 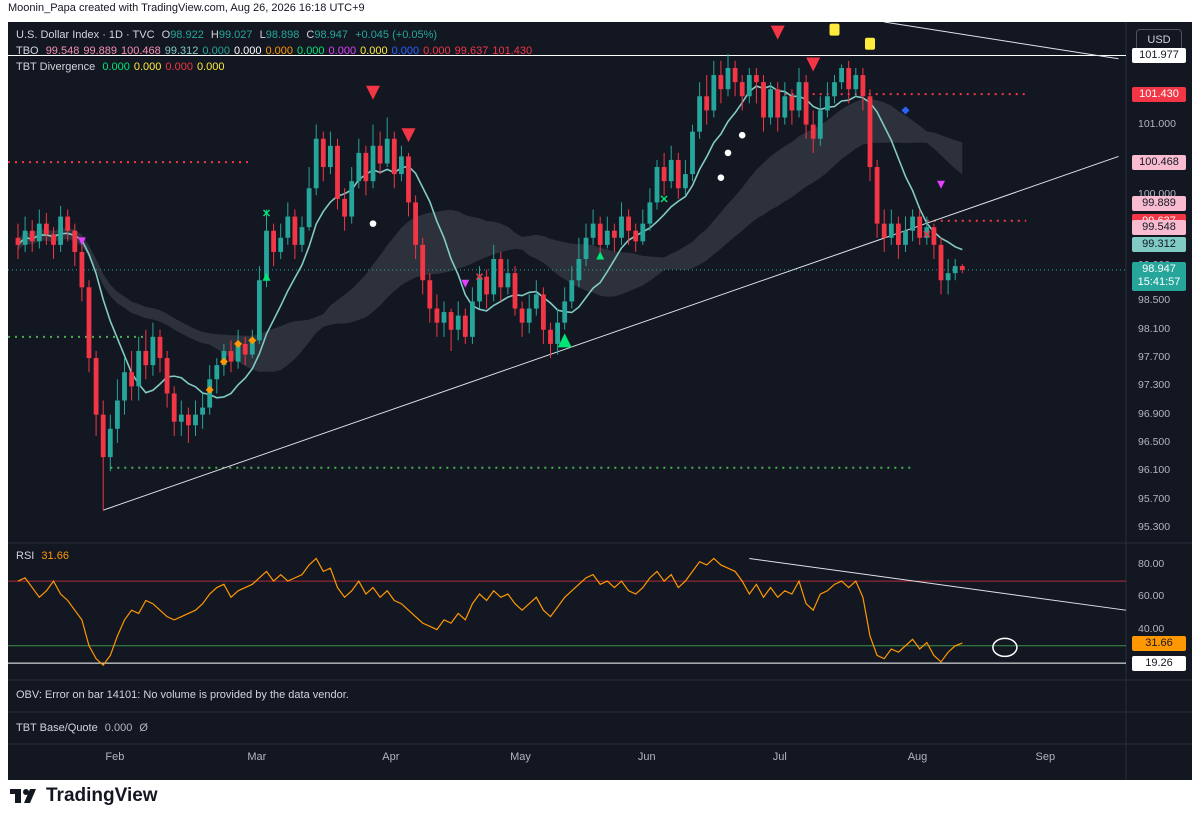 I want to click on rsi-highlight-circle, so click(x=1005, y=647).